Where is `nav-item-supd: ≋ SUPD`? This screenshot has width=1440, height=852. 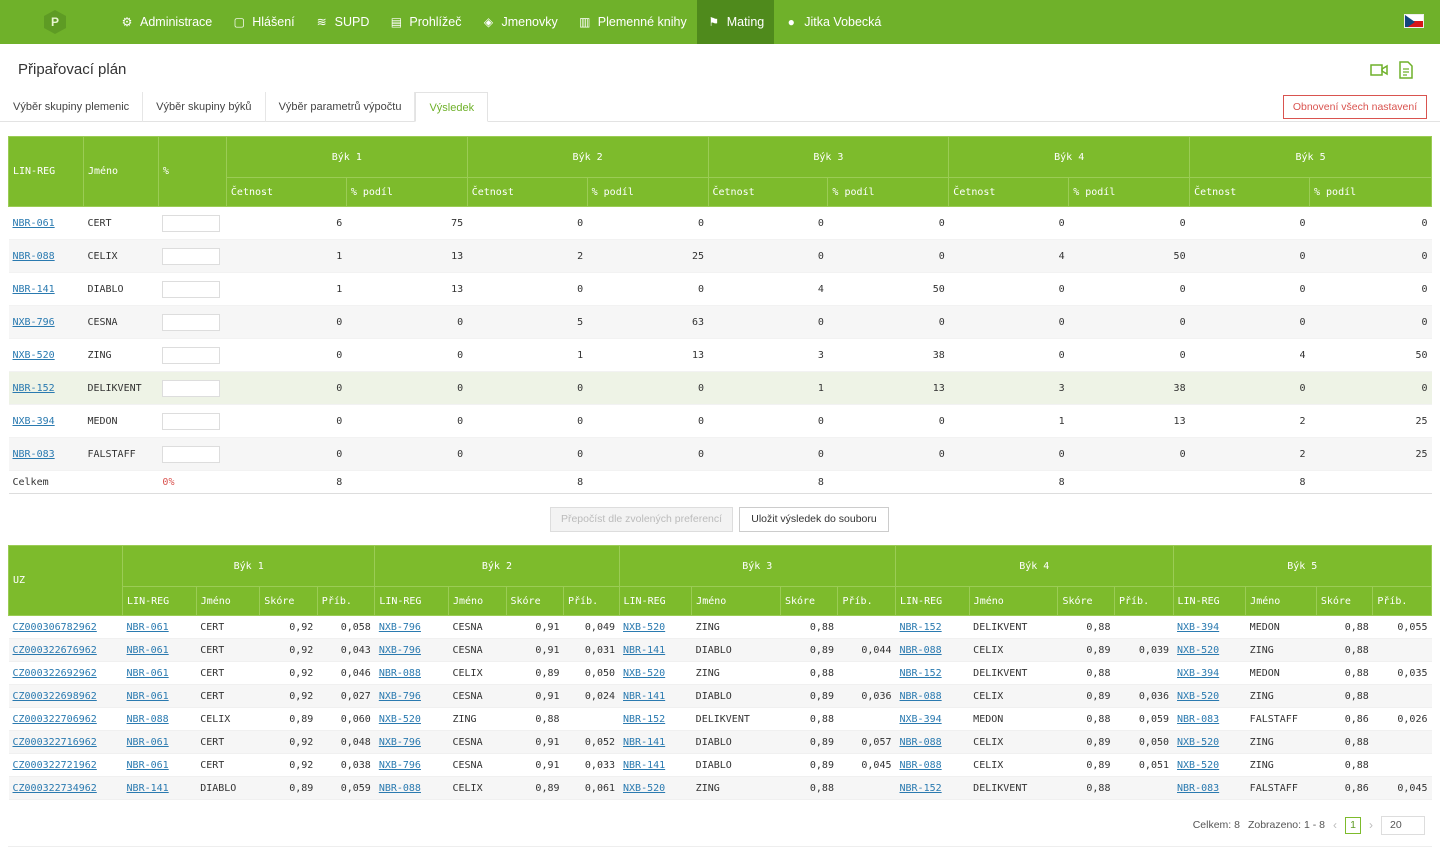 nav-item-supd: ≋ SUPD is located at coordinates (342, 22).